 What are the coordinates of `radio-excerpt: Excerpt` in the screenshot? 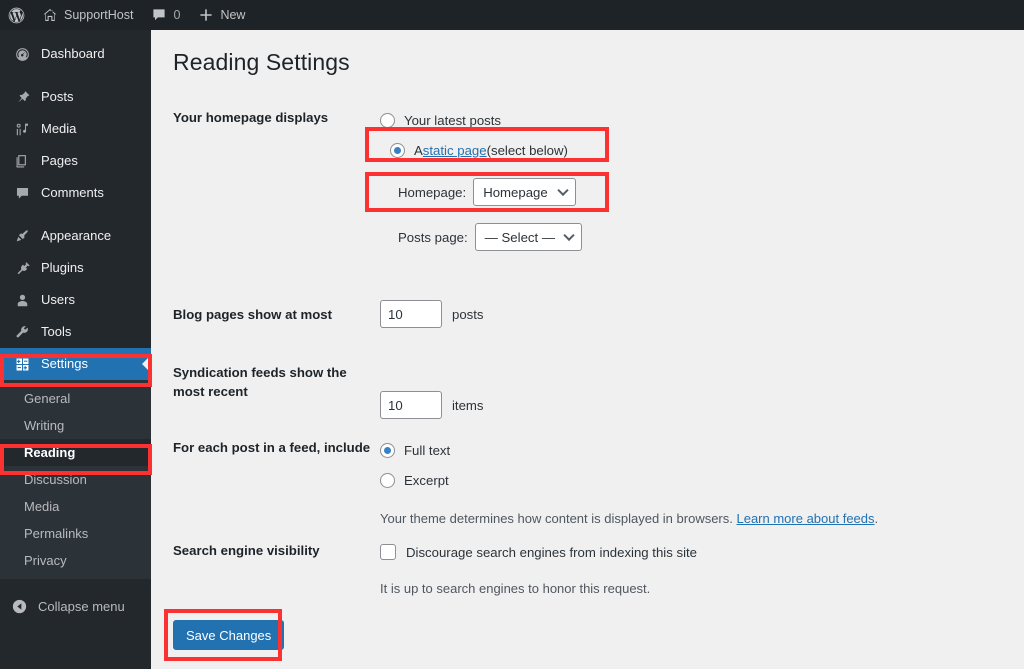 It's located at (629, 480).